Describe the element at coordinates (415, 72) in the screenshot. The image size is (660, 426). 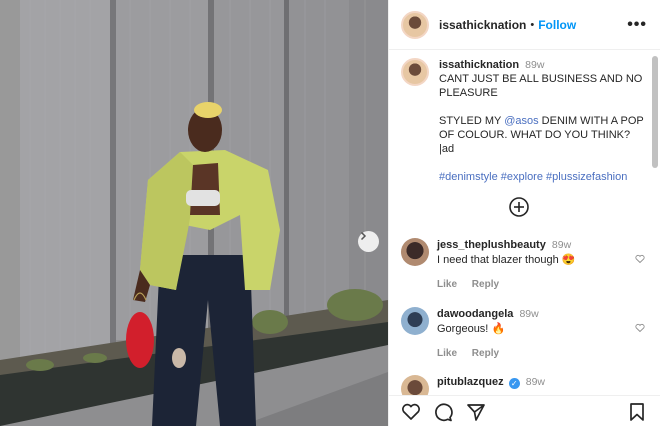
I see `caption-avatar` at that location.